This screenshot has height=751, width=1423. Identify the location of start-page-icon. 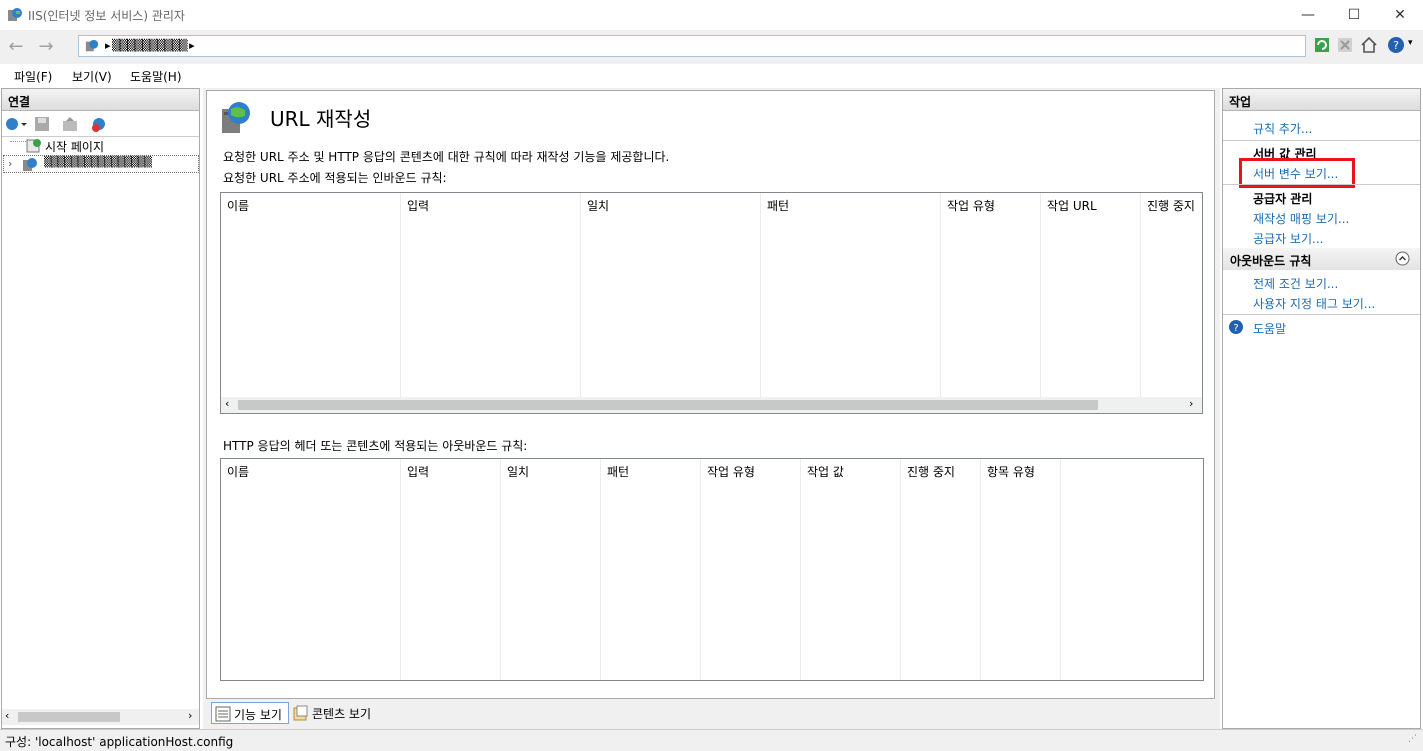
(33, 146).